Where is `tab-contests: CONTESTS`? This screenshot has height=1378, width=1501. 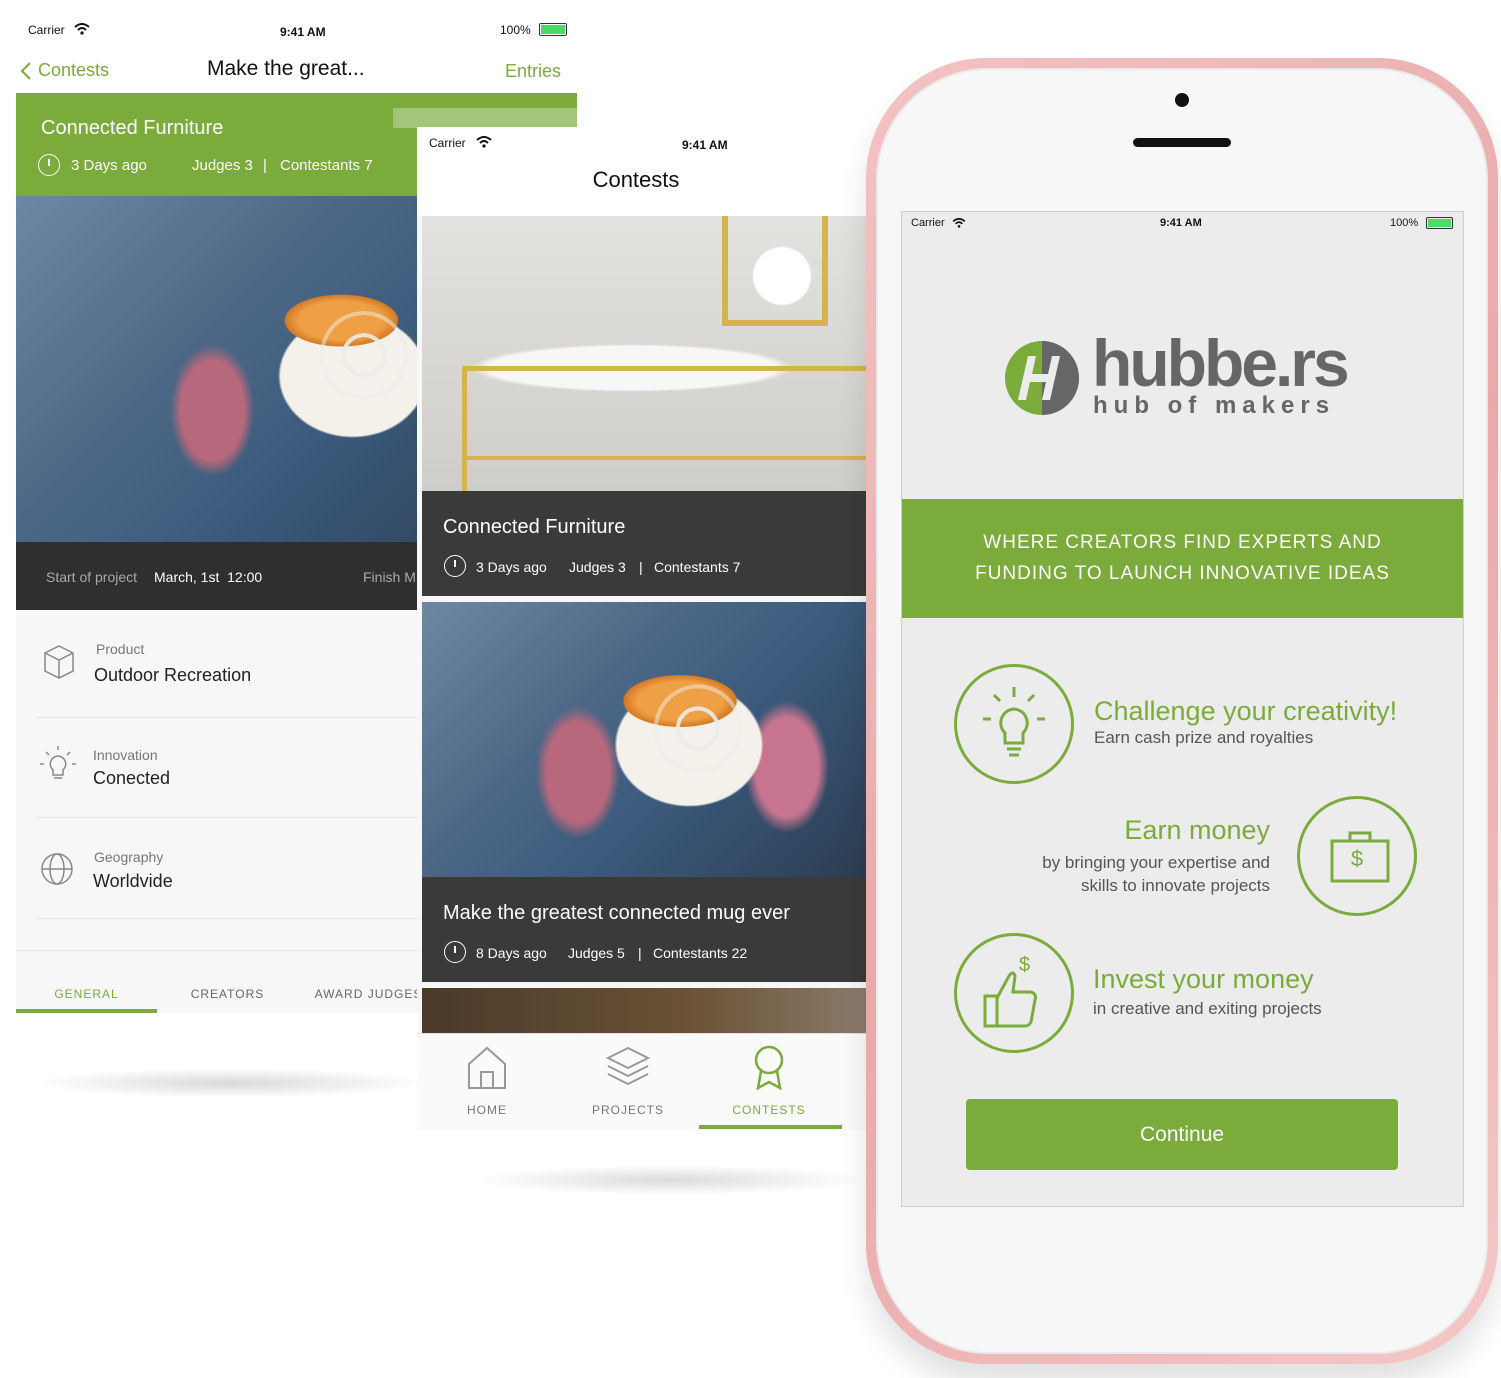
tab-contests: CONTESTS is located at coordinates (769, 1084).